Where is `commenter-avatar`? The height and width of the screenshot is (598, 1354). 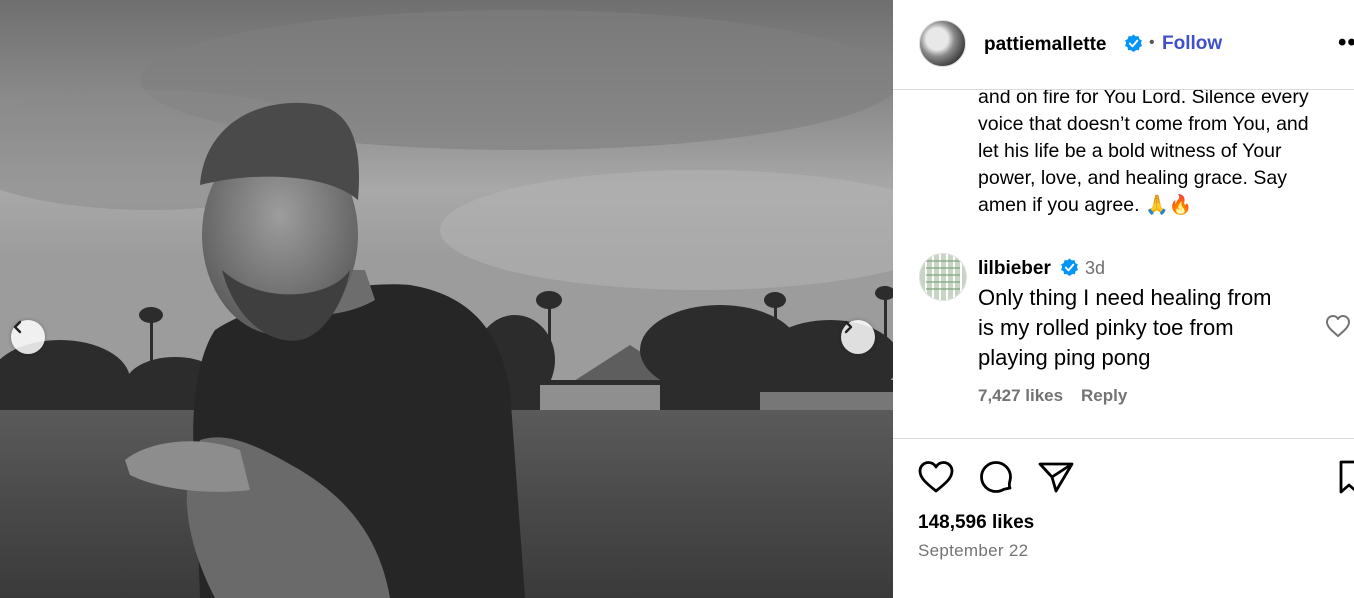 commenter-avatar is located at coordinates (943, 277).